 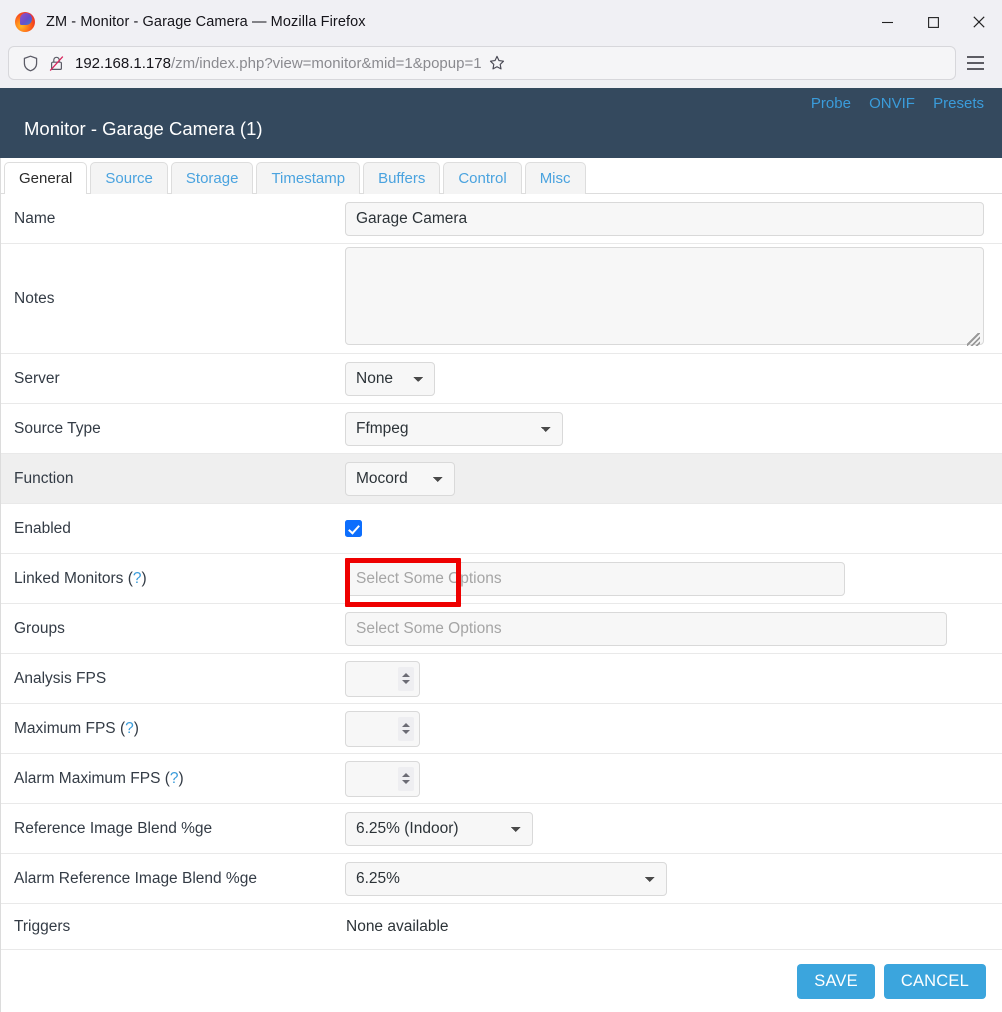 I want to click on maximum-fps-label-text: Maximum FPS, so click(x=65, y=728).